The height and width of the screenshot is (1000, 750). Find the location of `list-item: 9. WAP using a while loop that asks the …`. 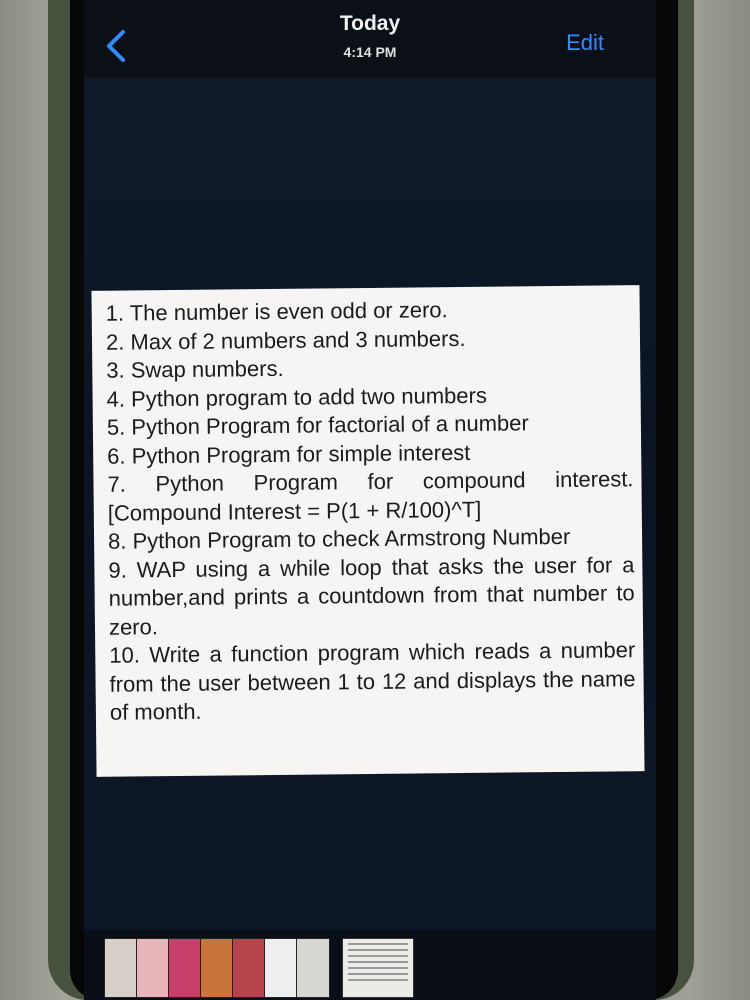

list-item: 9. WAP using a while loop that asks the … is located at coordinates (371, 595).